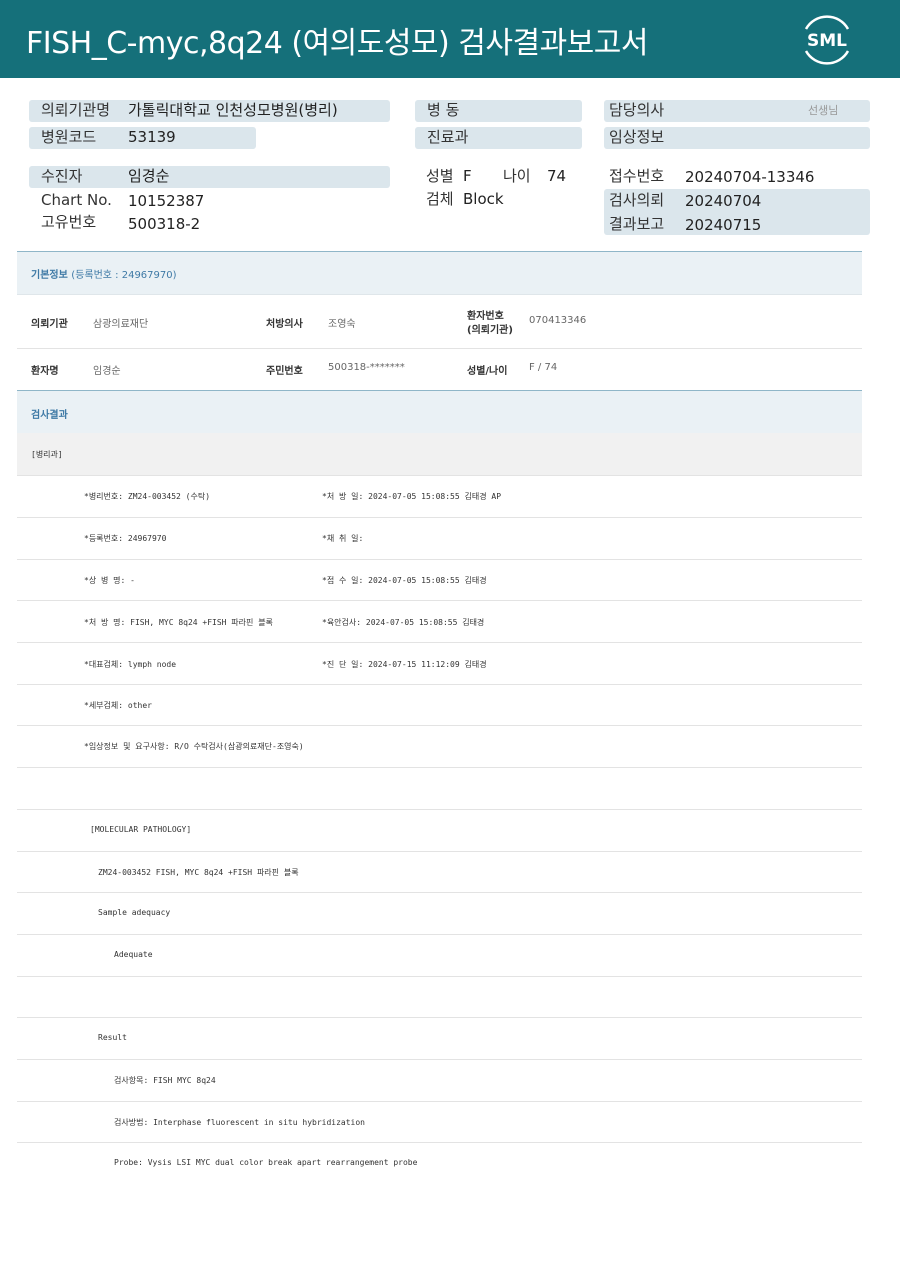 The height and width of the screenshot is (1271, 900). What do you see at coordinates (112, 1037) in the screenshot?
I see `result-label: Result` at bounding box center [112, 1037].